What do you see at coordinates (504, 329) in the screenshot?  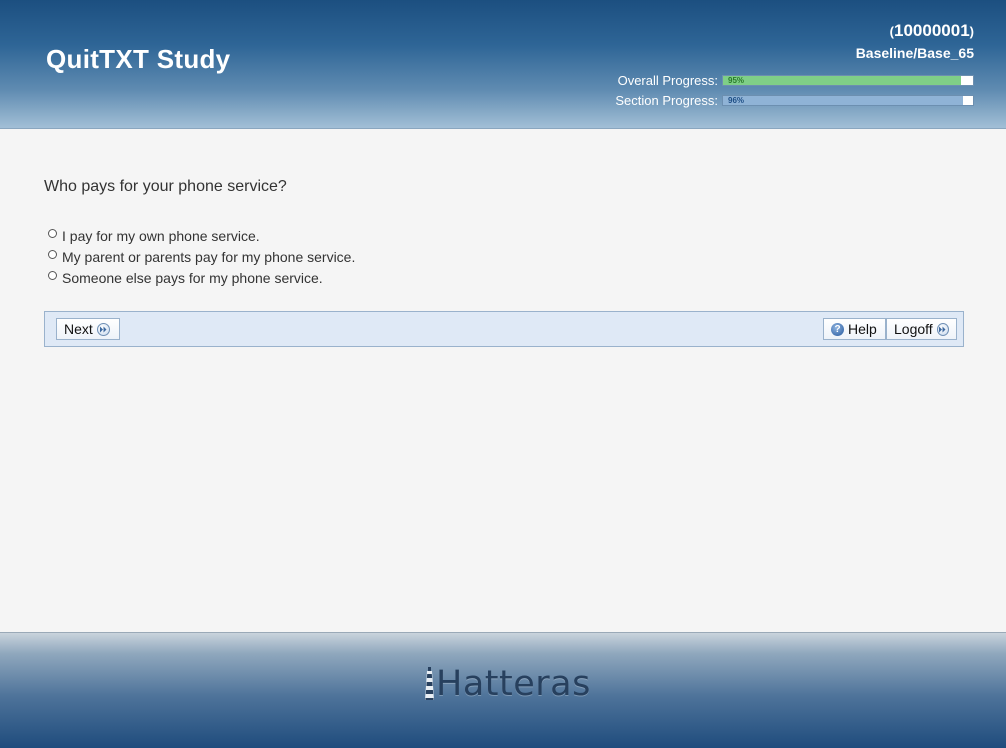 I see `navigation-bar: Next ? Help Logoff` at bounding box center [504, 329].